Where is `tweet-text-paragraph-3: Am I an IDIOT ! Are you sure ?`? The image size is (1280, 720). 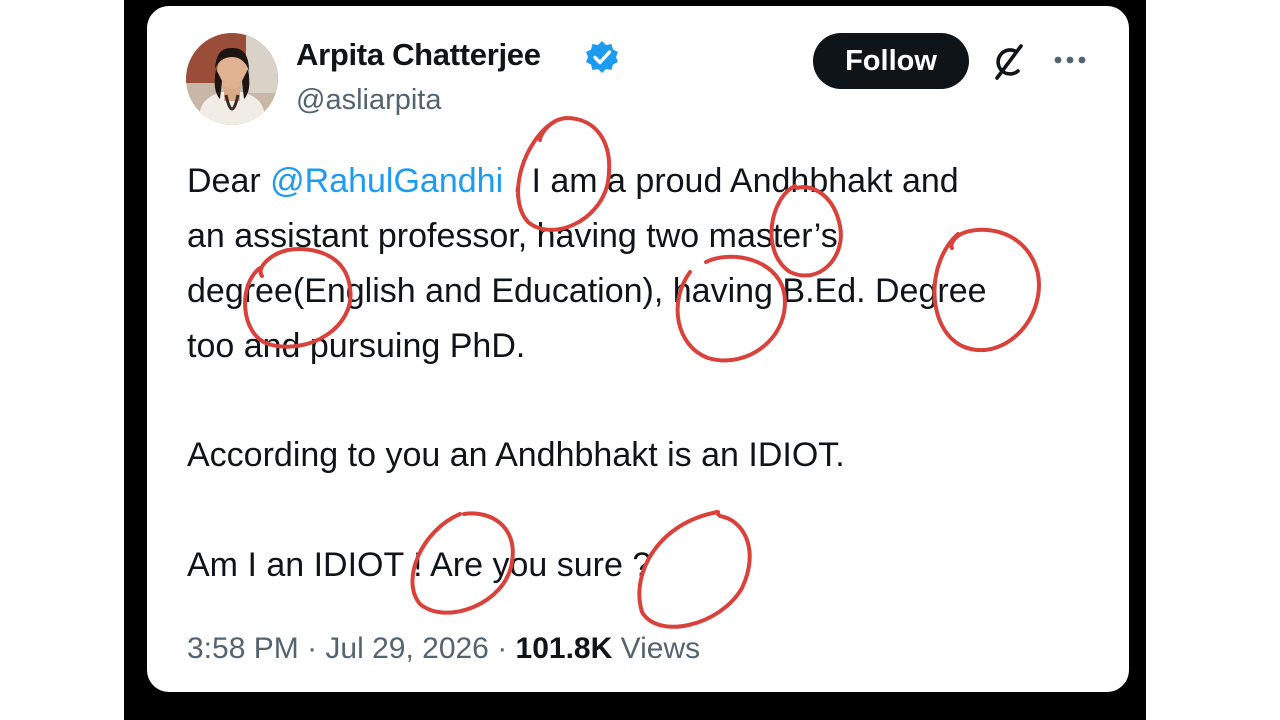
tweet-text-paragraph-3: Am I an IDIOT ! Are you sure ? is located at coordinates (419, 565).